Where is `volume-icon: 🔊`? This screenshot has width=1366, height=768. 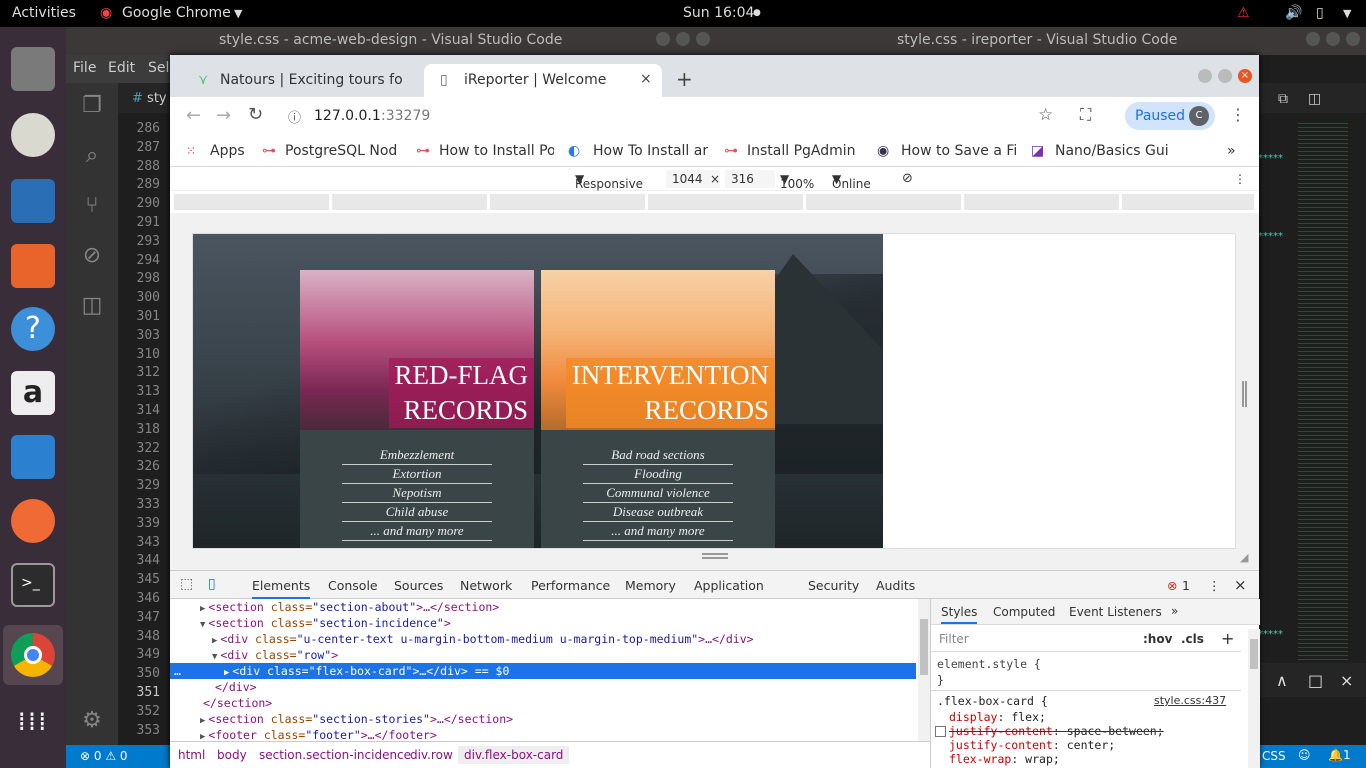
volume-icon: 🔊 is located at coordinates (1293, 13).